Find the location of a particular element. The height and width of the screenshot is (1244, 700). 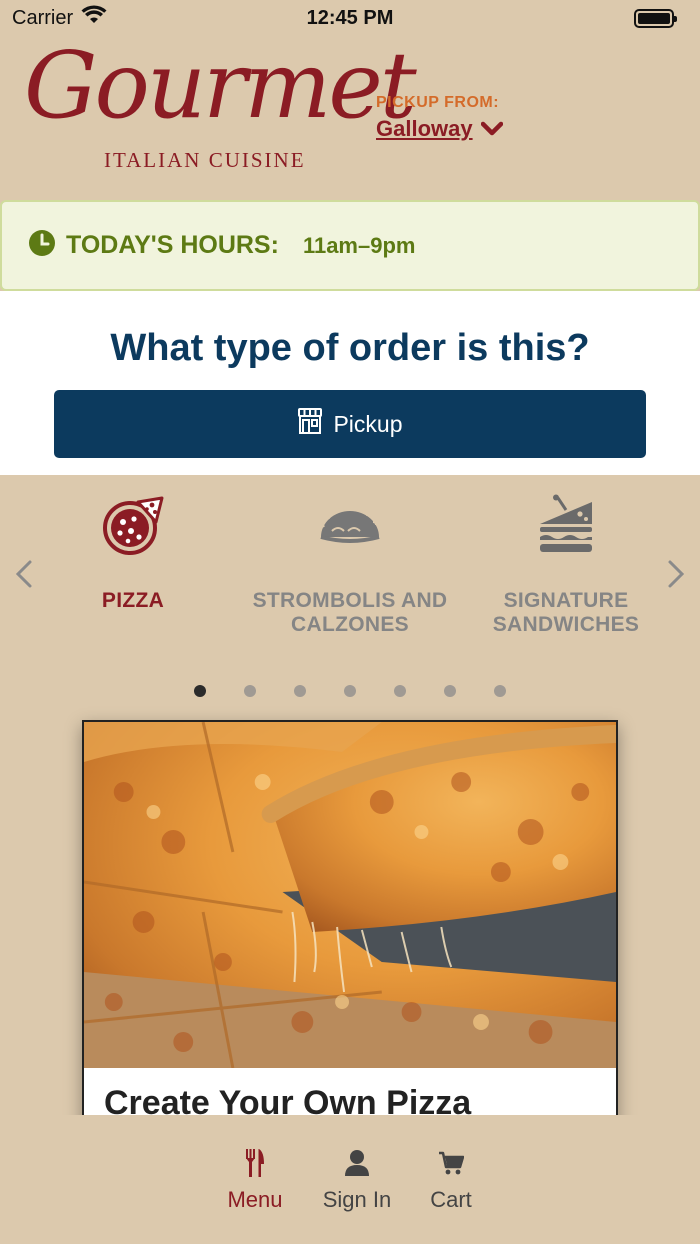

hours-value: 11am–9pm is located at coordinates (359, 245).